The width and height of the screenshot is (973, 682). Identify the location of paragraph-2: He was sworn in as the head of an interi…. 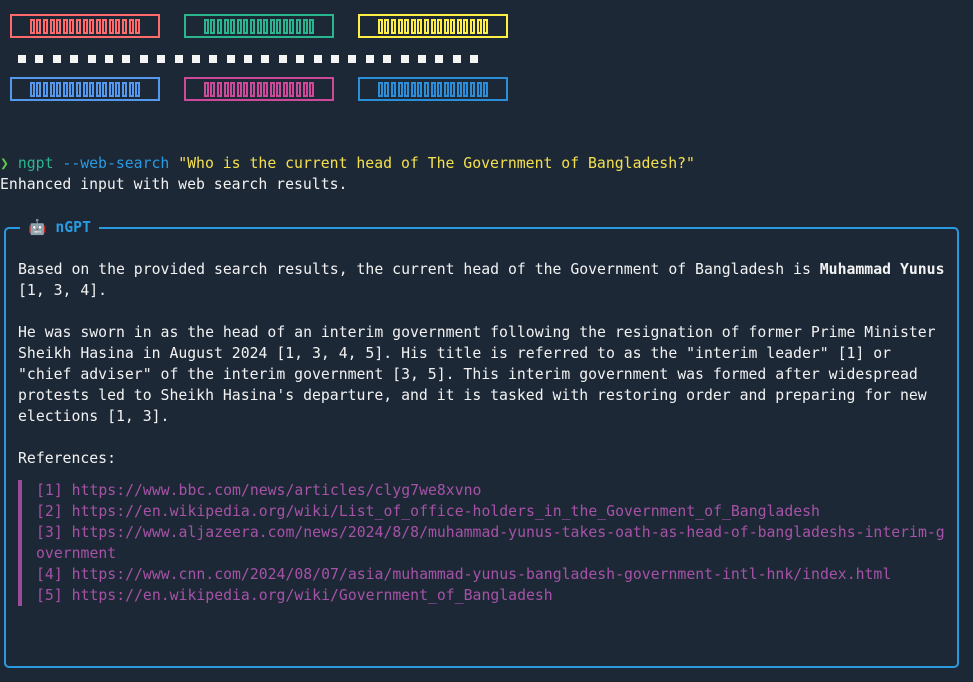
(477, 374).